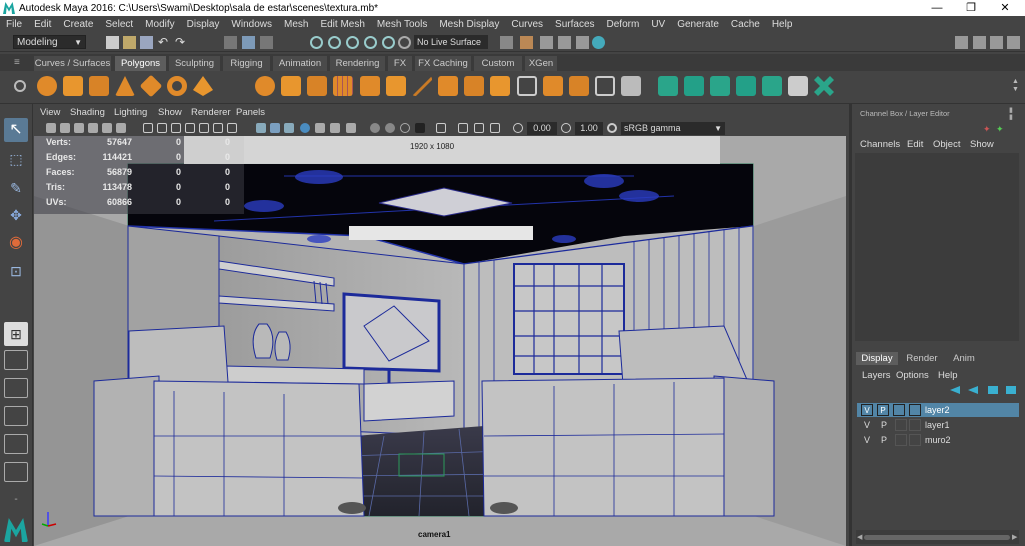  I want to click on target-weld-icon, so click(579, 86).